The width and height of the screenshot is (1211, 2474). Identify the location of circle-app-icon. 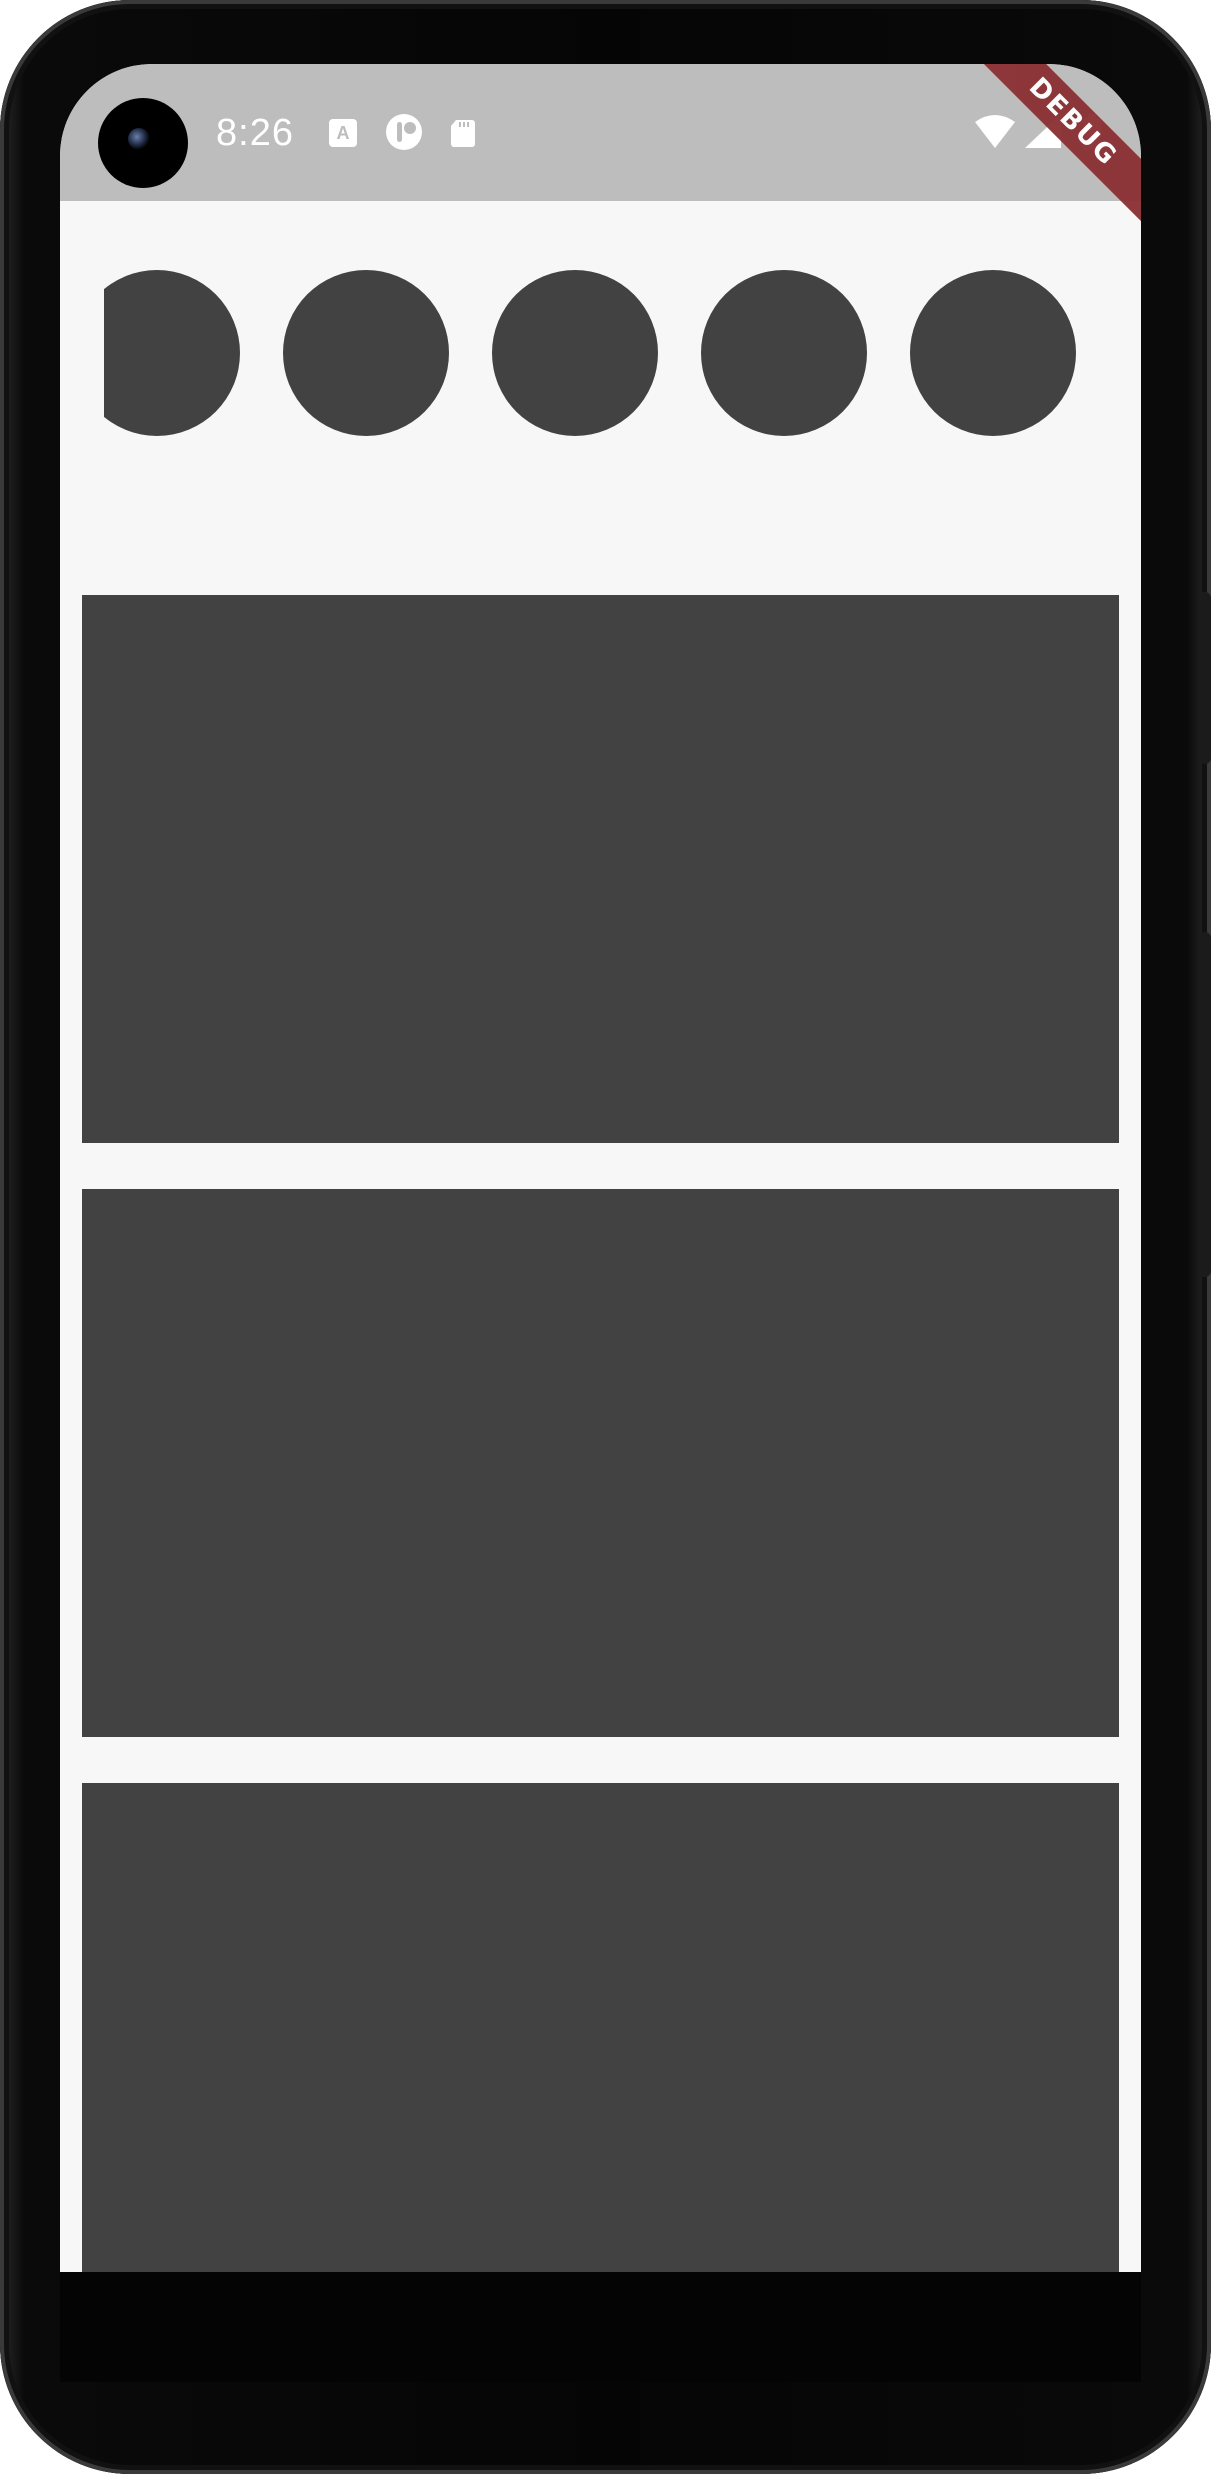
(404, 132).